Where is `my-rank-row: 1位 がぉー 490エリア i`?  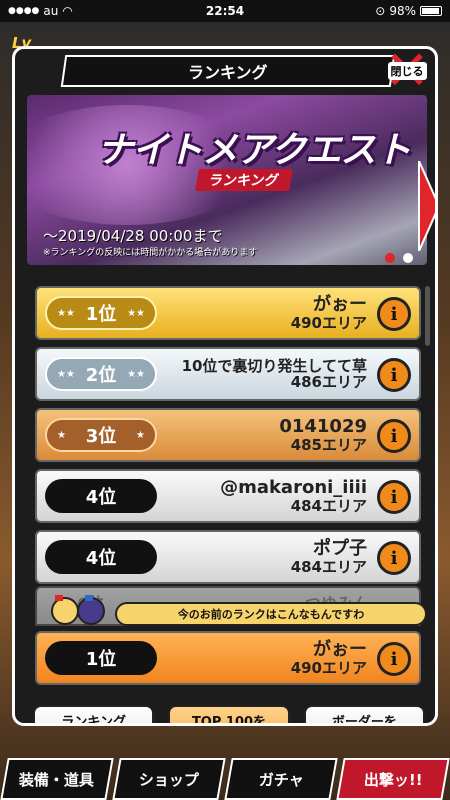
my-rank-row: 1位 がぉー 490エリア i is located at coordinates (228, 658).